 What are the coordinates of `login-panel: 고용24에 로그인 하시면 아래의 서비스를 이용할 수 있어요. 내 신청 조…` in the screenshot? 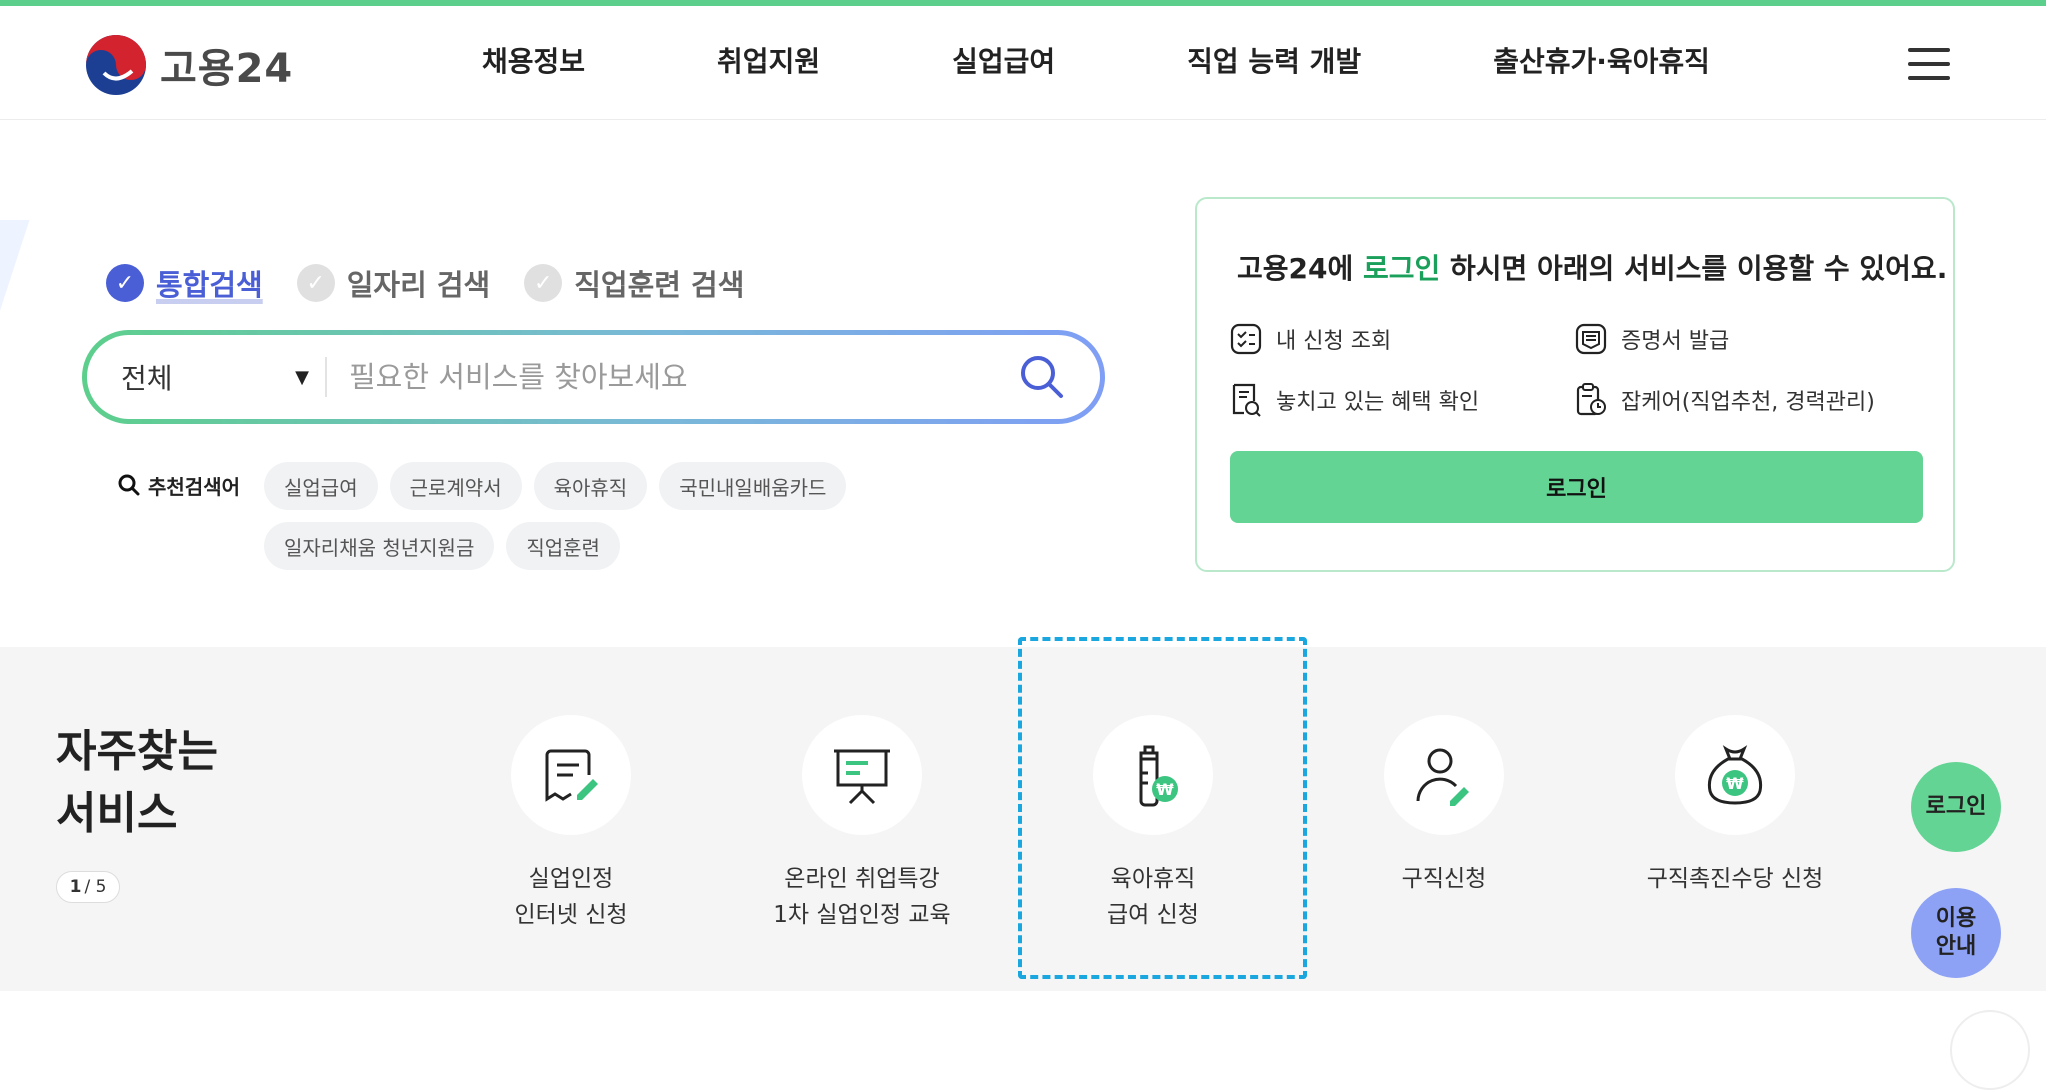 It's located at (1575, 384).